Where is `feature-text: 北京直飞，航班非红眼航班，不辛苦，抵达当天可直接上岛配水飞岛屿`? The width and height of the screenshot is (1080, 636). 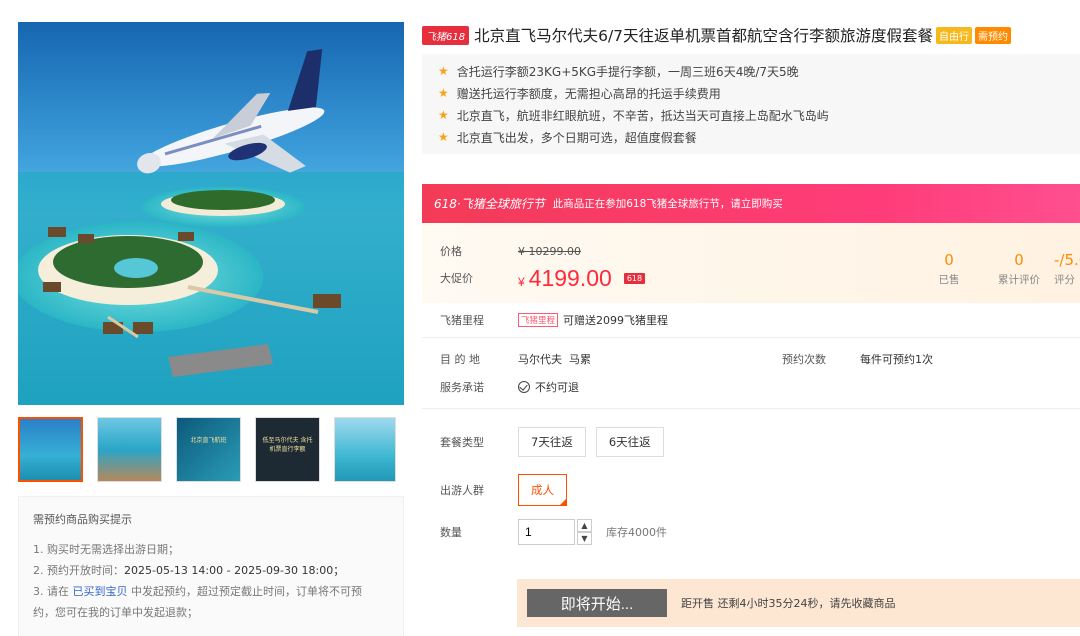 feature-text: 北京直飞，航班非红眼航班，不辛苦，抵达当天可直接上岛配水飞岛屿 is located at coordinates (642, 115).